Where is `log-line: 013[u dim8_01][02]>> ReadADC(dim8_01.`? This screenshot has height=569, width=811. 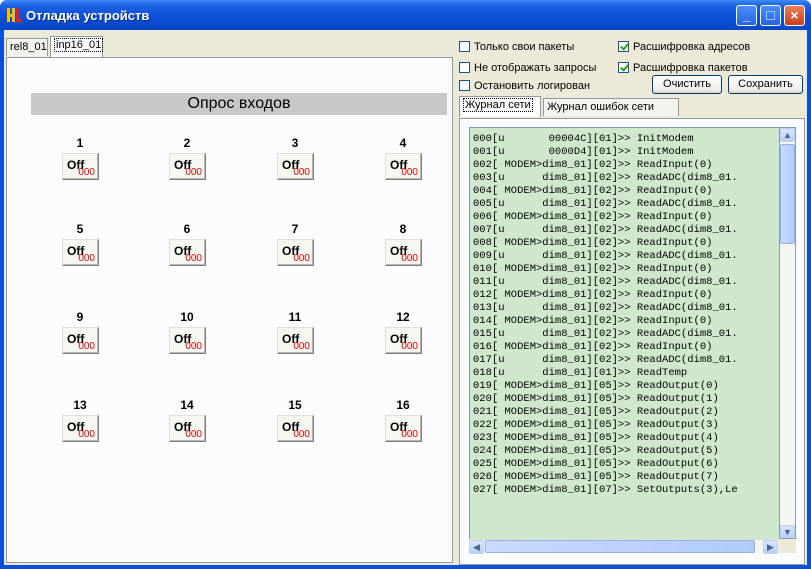
log-line: 013[u dim8_01][02]>> ReadADC(dim8_01. is located at coordinates (605, 308).